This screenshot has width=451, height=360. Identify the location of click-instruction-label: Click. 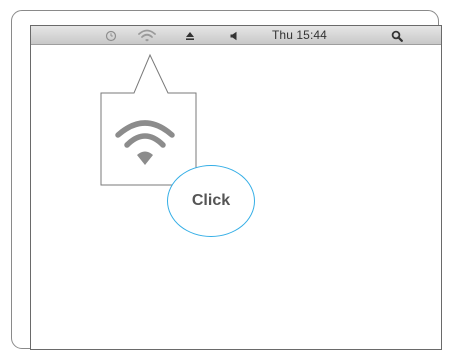
(211, 200).